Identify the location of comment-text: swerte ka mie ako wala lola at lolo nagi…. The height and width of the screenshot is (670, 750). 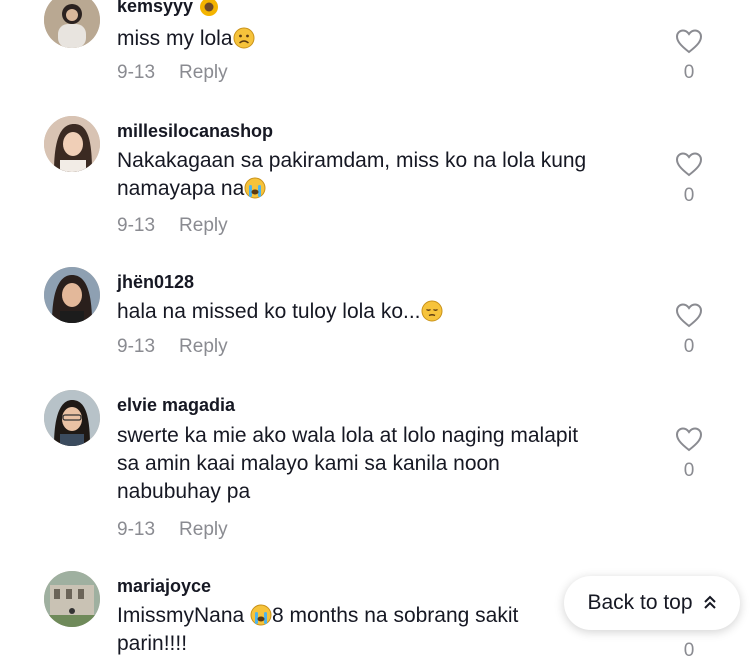
(348, 463).